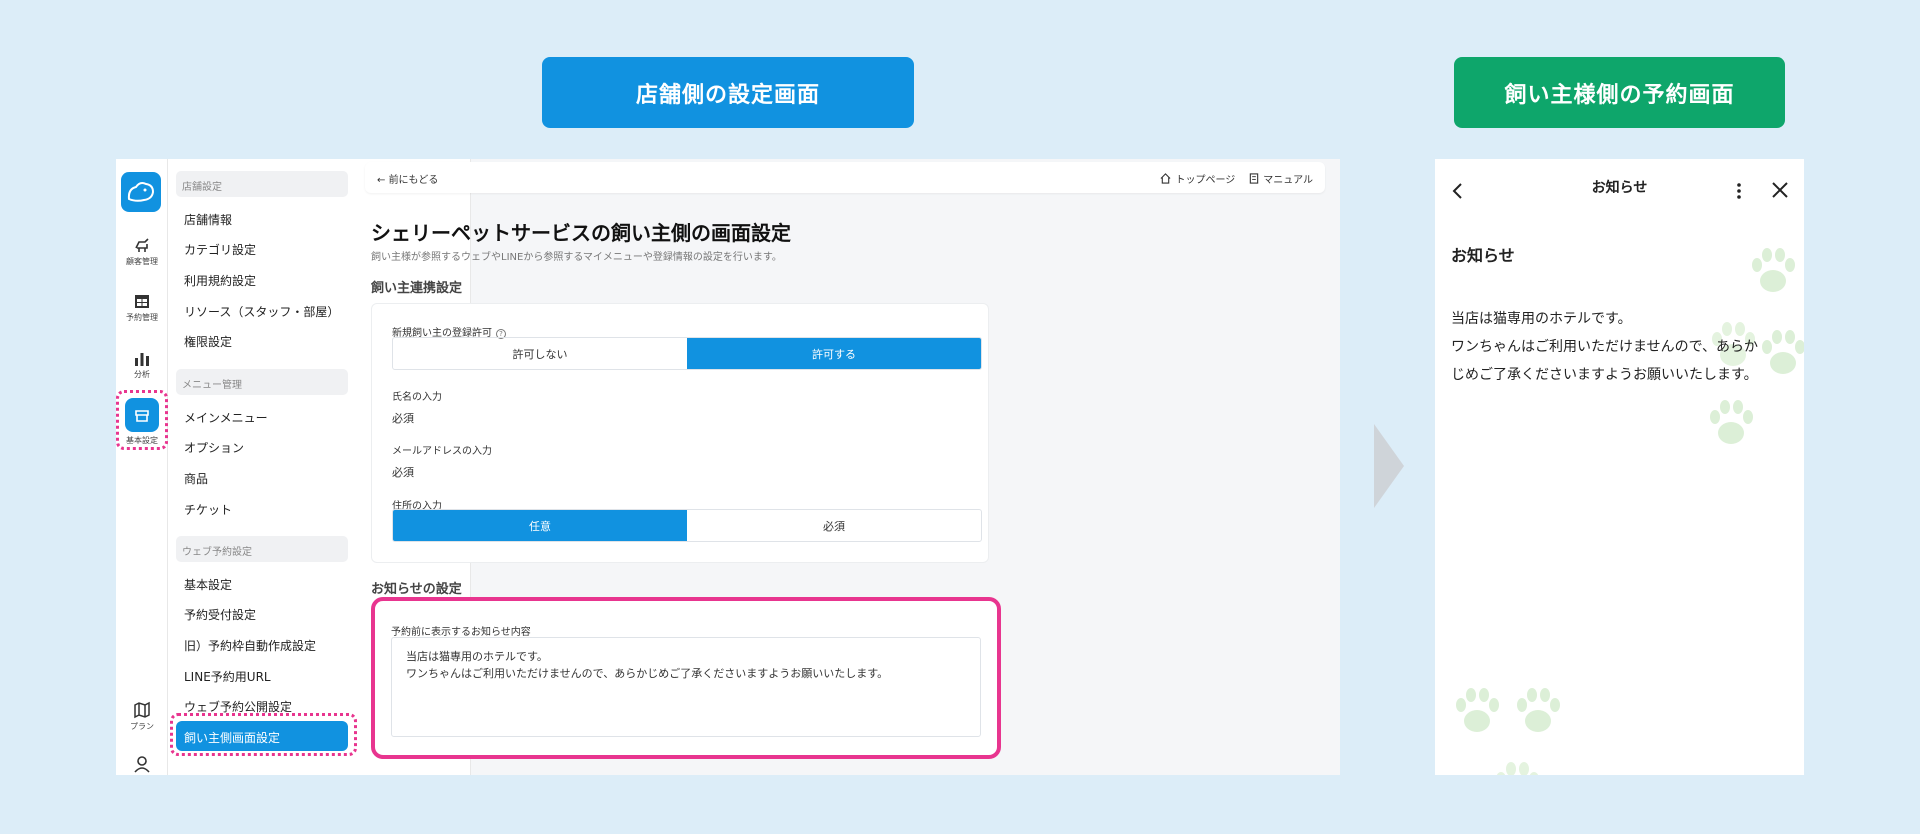  I want to click on map-icon, so click(142, 710).